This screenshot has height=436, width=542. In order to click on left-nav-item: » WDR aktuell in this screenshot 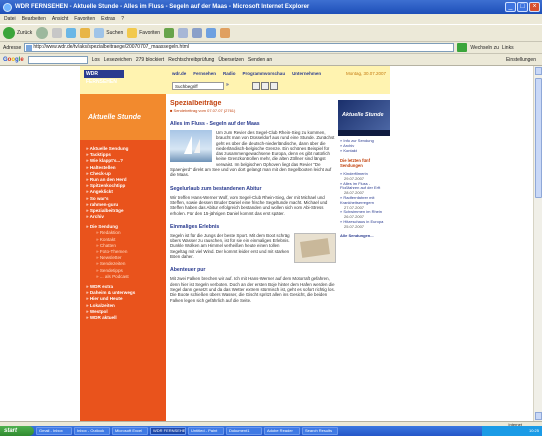, I will do `click(126, 318)`.